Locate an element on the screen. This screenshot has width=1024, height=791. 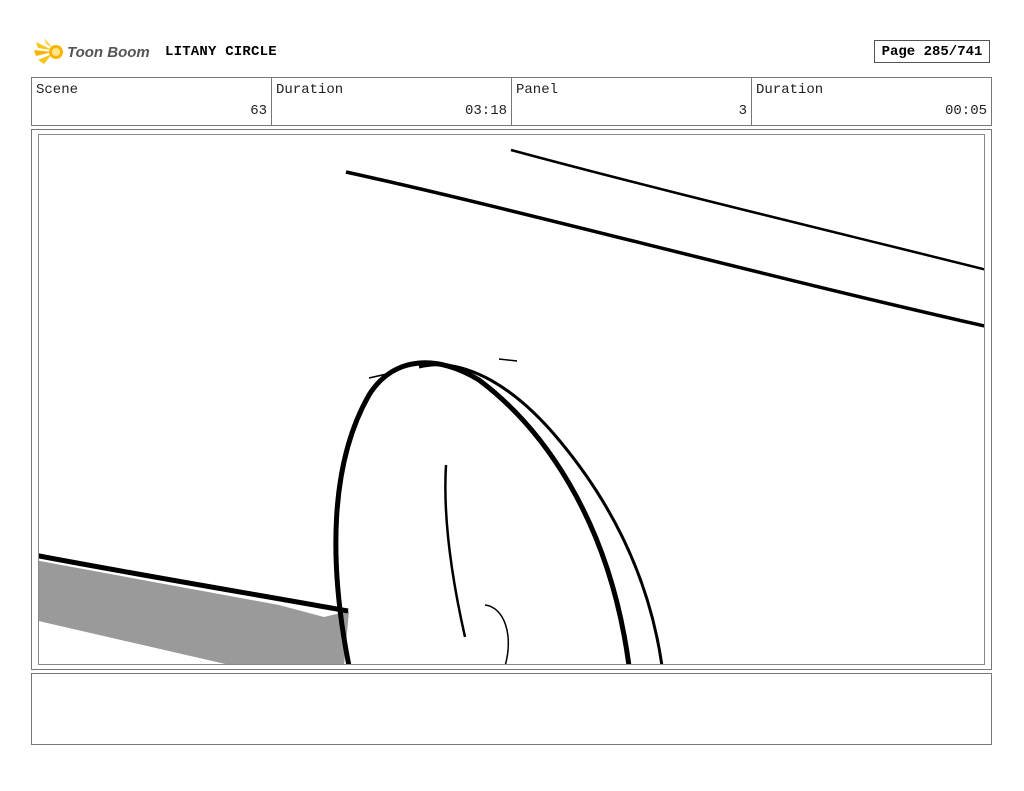
scene-label: Scene is located at coordinates (57, 90).